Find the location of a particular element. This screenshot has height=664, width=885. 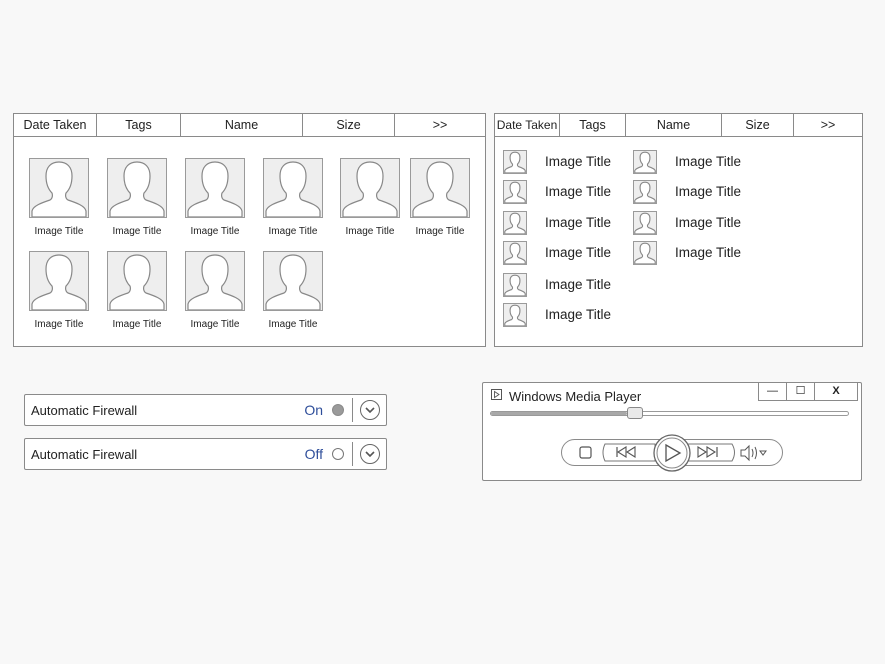

firewall-row-off: Automatic Firewall Off is located at coordinates (205, 454).